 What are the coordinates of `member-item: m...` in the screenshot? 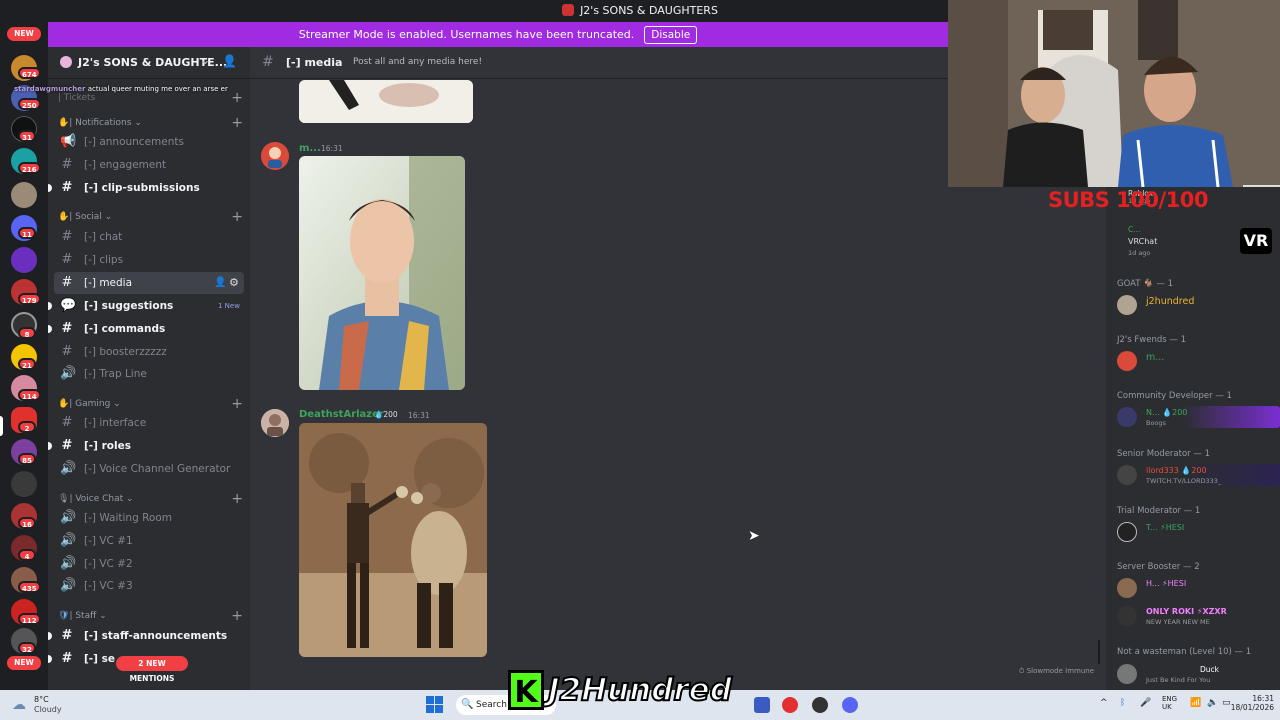 It's located at (1197, 361).